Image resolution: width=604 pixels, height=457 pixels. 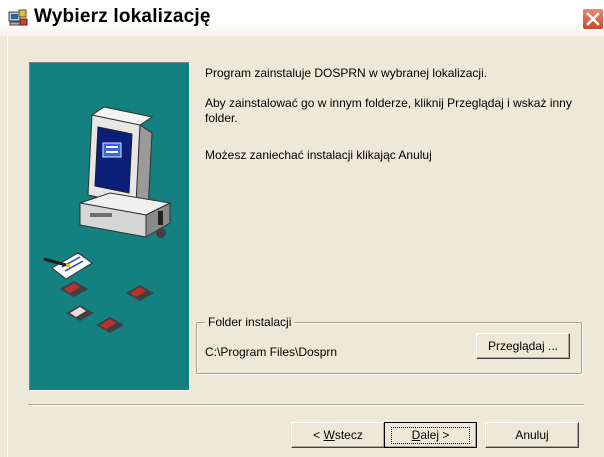 I want to click on back-button: < Wstecz, so click(x=338, y=435).